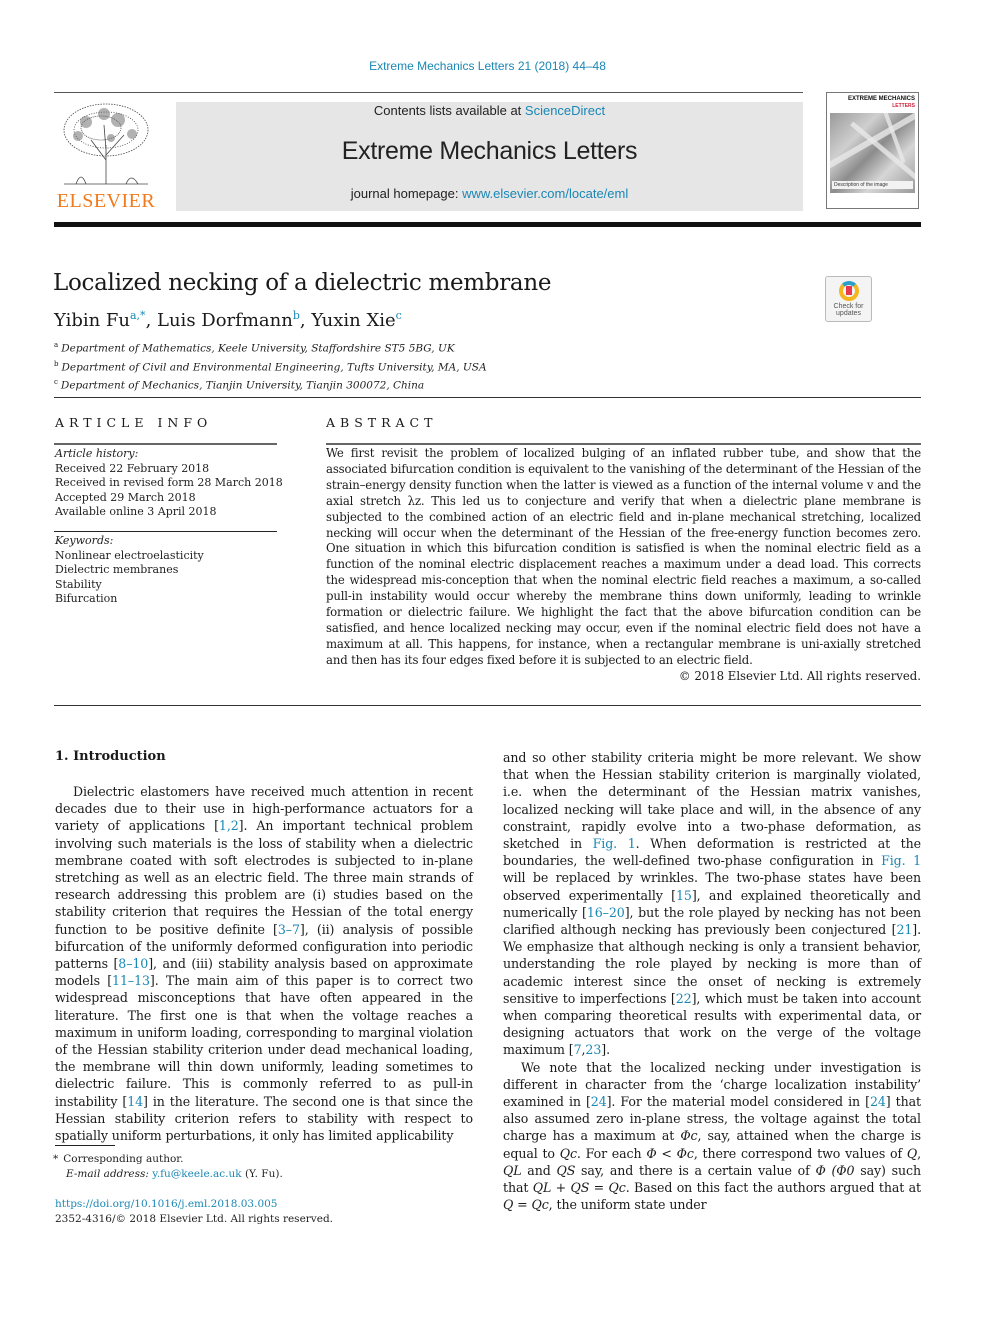 Image resolution: width=992 pixels, height=1323 pixels. What do you see at coordinates (578, 1049) in the screenshot?
I see `citation-link: 7` at bounding box center [578, 1049].